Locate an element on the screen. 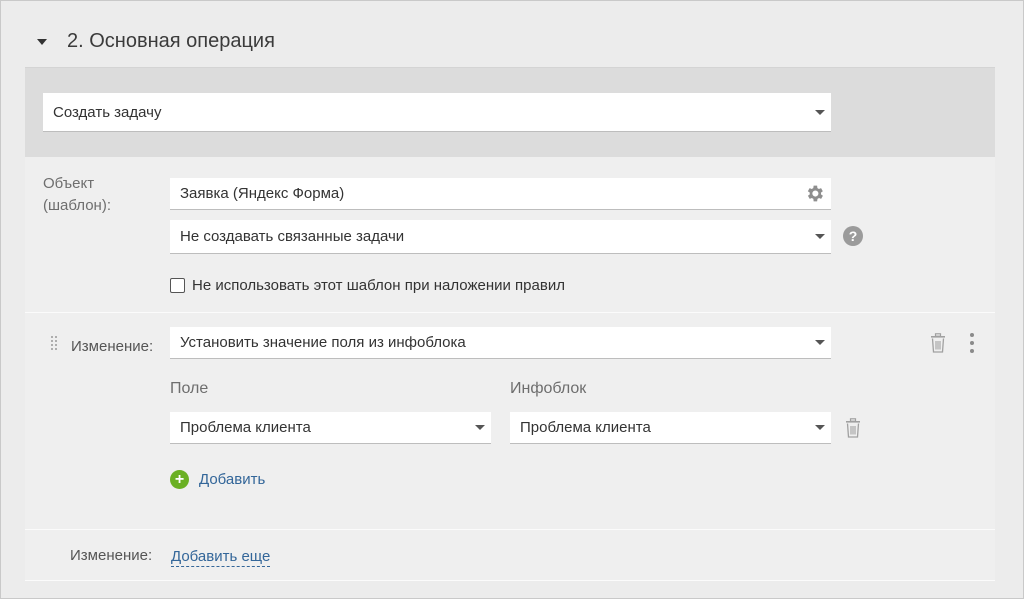  add-field-button: + Добавить is located at coordinates (217, 479).